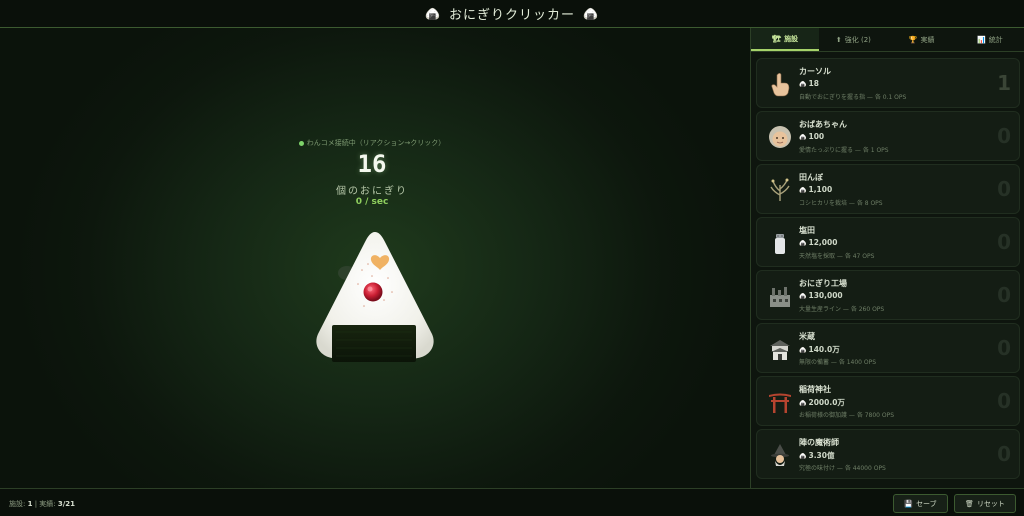 The height and width of the screenshot is (516, 1024). I want to click on trash-icon: 🗑, so click(969, 503).